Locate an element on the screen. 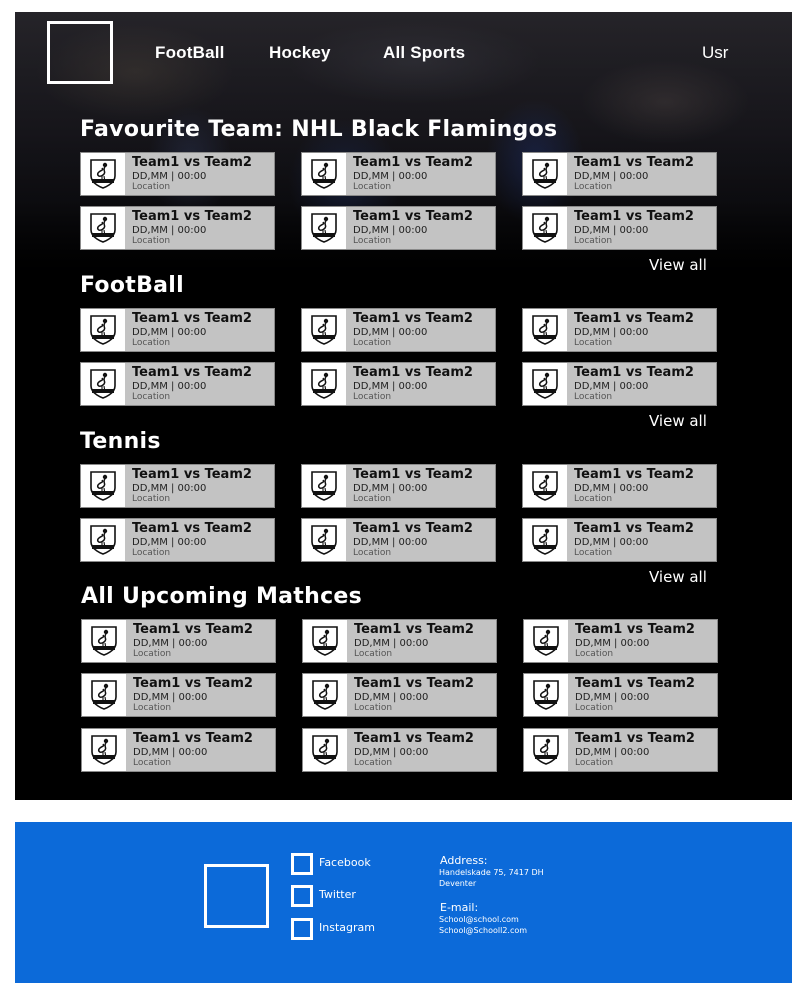 The height and width of the screenshot is (1000, 808). instagram-label: Instagram is located at coordinates (347, 927).